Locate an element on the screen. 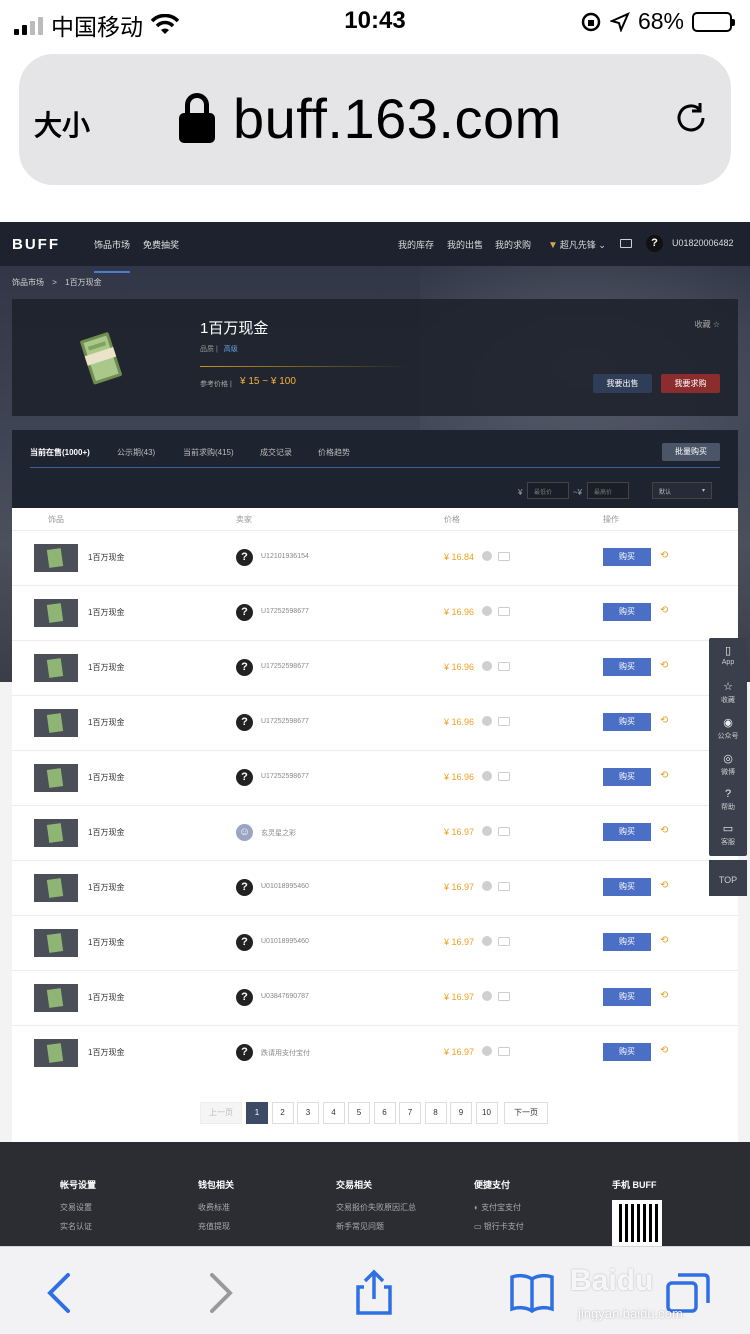  page-button: 5 is located at coordinates (359, 1113).